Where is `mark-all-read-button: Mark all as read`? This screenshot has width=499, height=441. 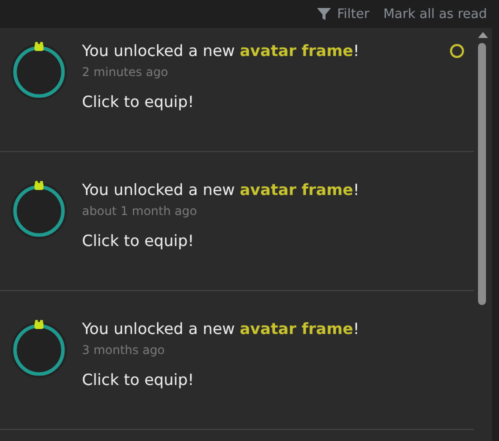 mark-all-read-button: Mark all as read is located at coordinates (435, 14).